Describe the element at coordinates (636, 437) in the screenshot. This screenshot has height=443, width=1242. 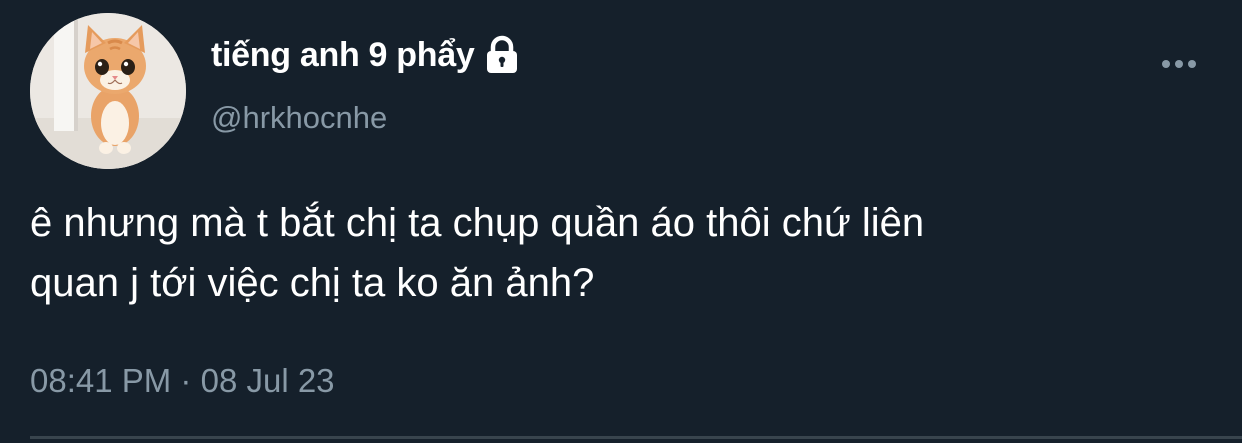
I see `divider` at that location.